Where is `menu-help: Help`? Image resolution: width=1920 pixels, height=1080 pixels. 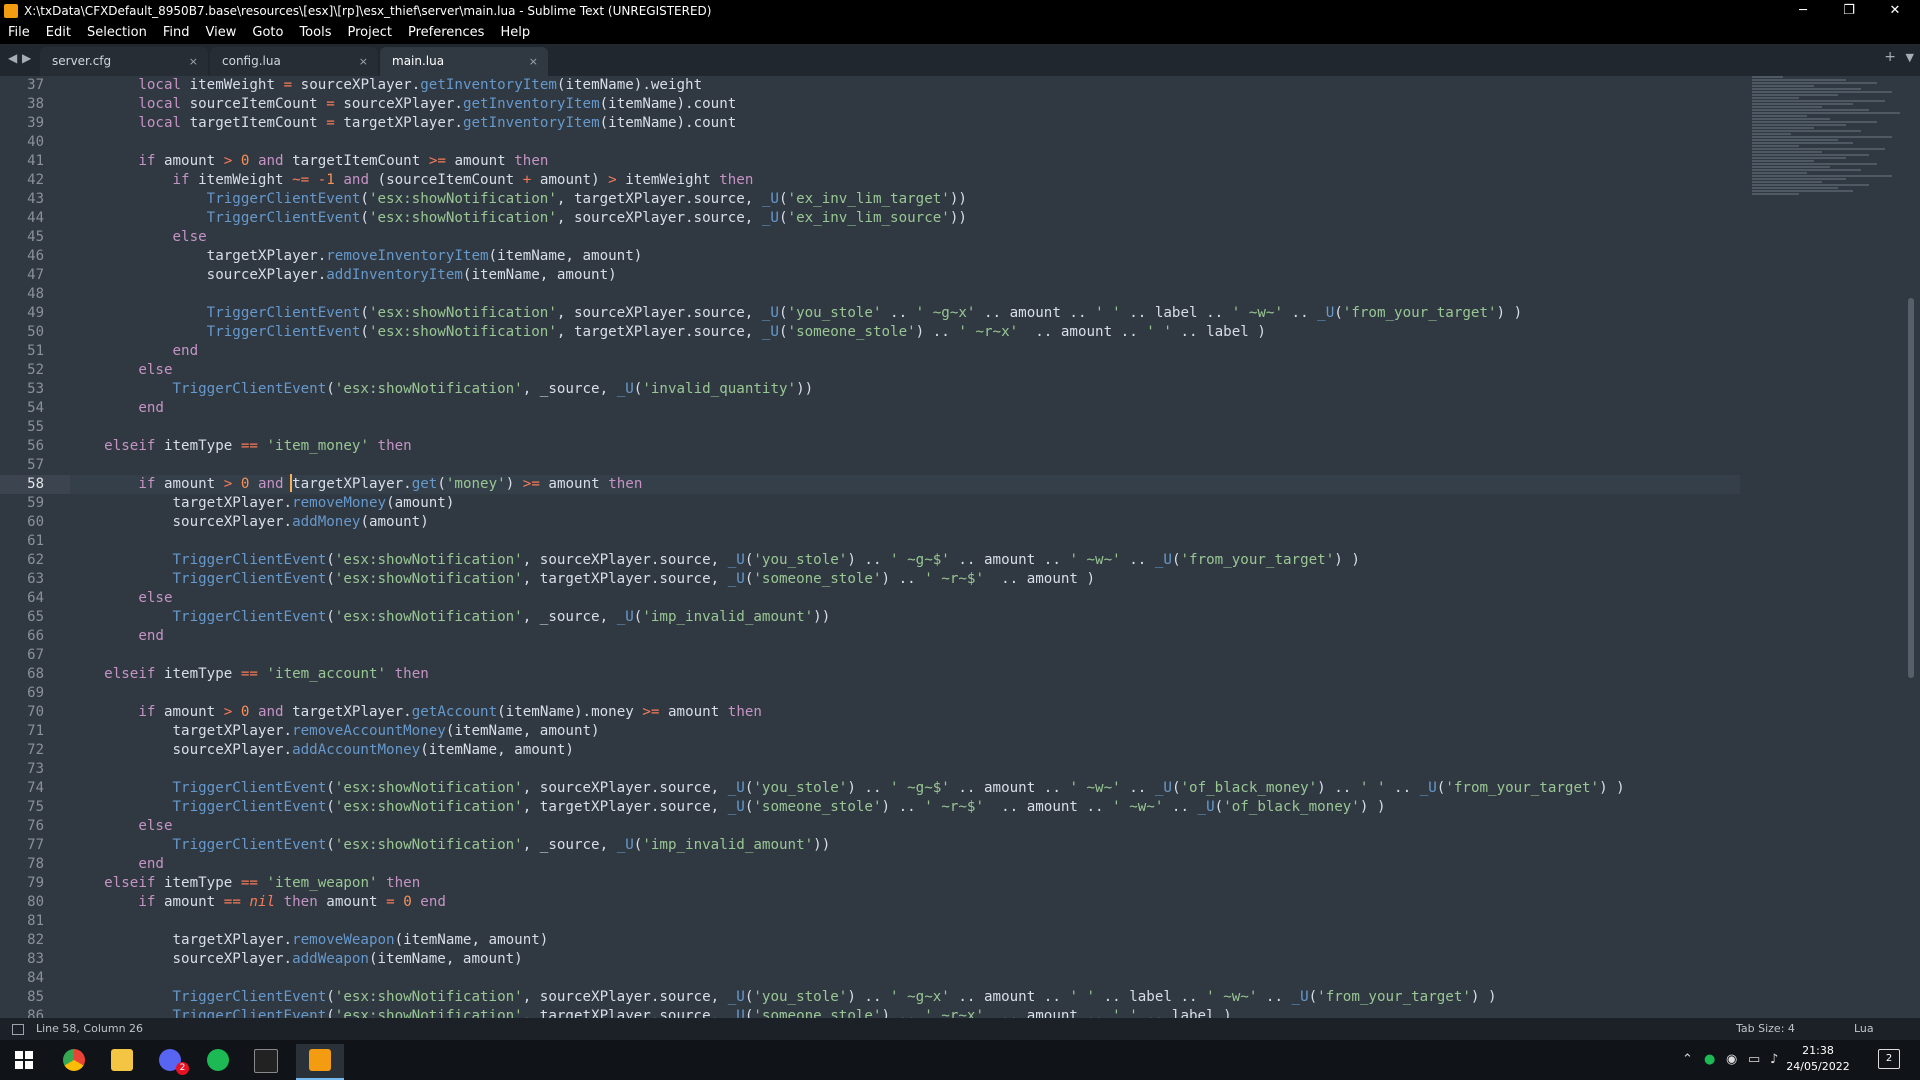 menu-help: Help is located at coordinates (515, 33).